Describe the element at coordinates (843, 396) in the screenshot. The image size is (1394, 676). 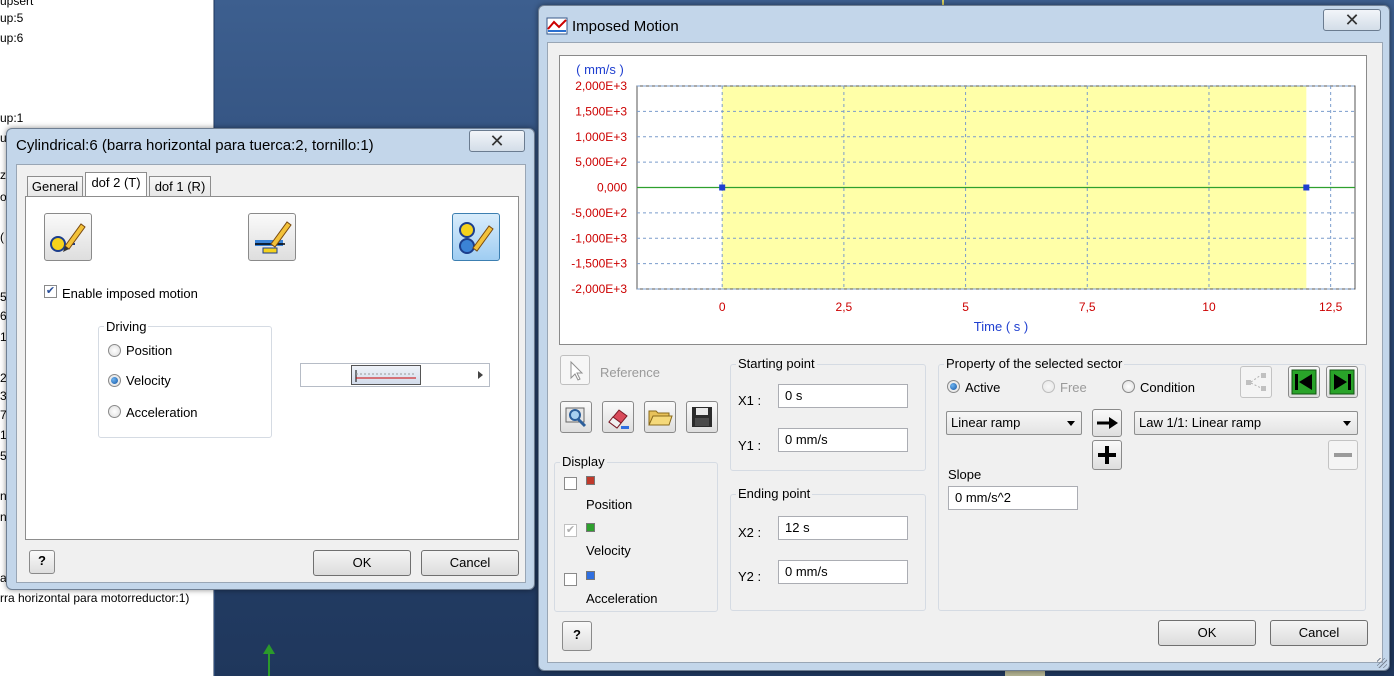
I see `x1-input: 0 s` at that location.